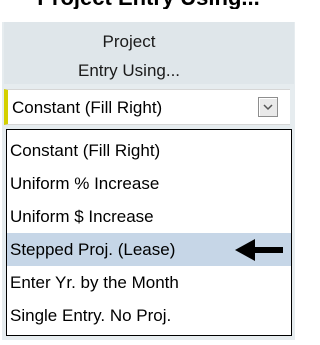  I want to click on select-current-value: Constant (Fill Right), so click(87, 107).